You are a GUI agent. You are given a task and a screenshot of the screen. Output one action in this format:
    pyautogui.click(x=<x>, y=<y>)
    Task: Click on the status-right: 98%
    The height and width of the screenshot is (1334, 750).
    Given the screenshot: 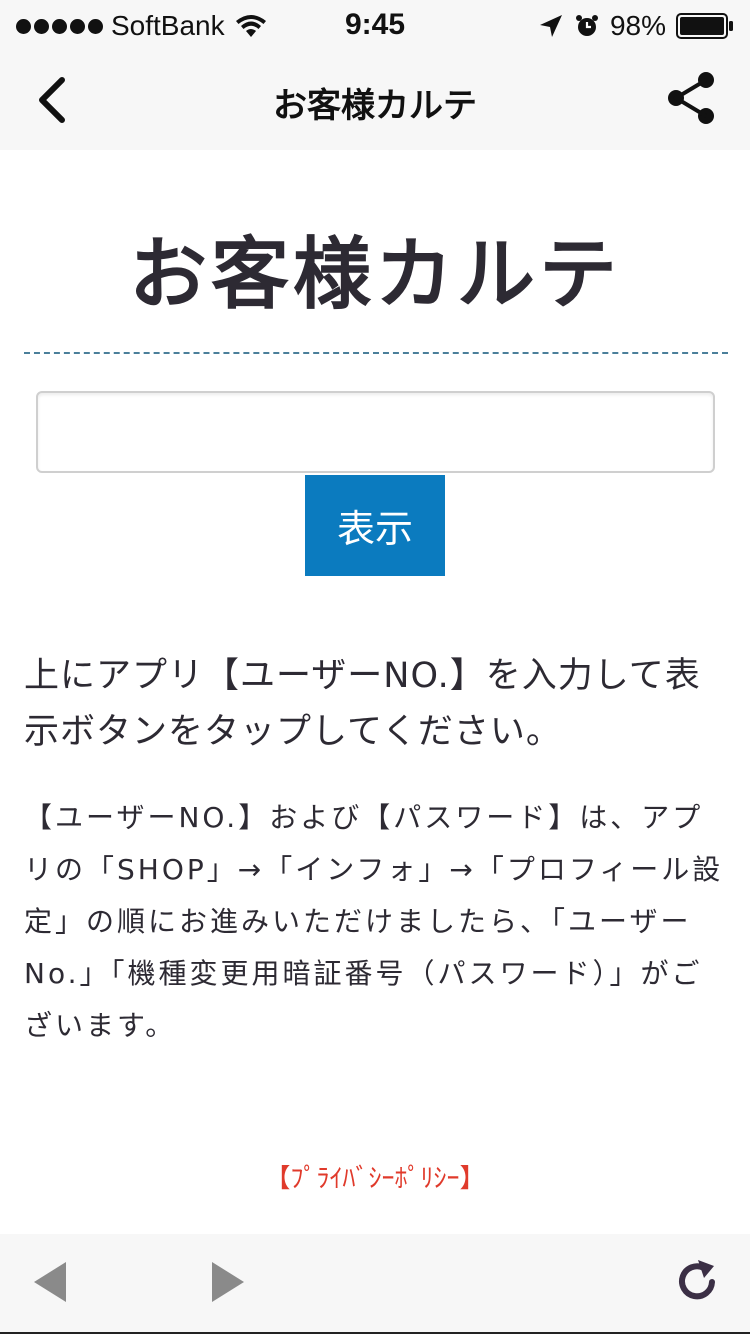 What is the action you would take?
    pyautogui.click(x=636, y=26)
    